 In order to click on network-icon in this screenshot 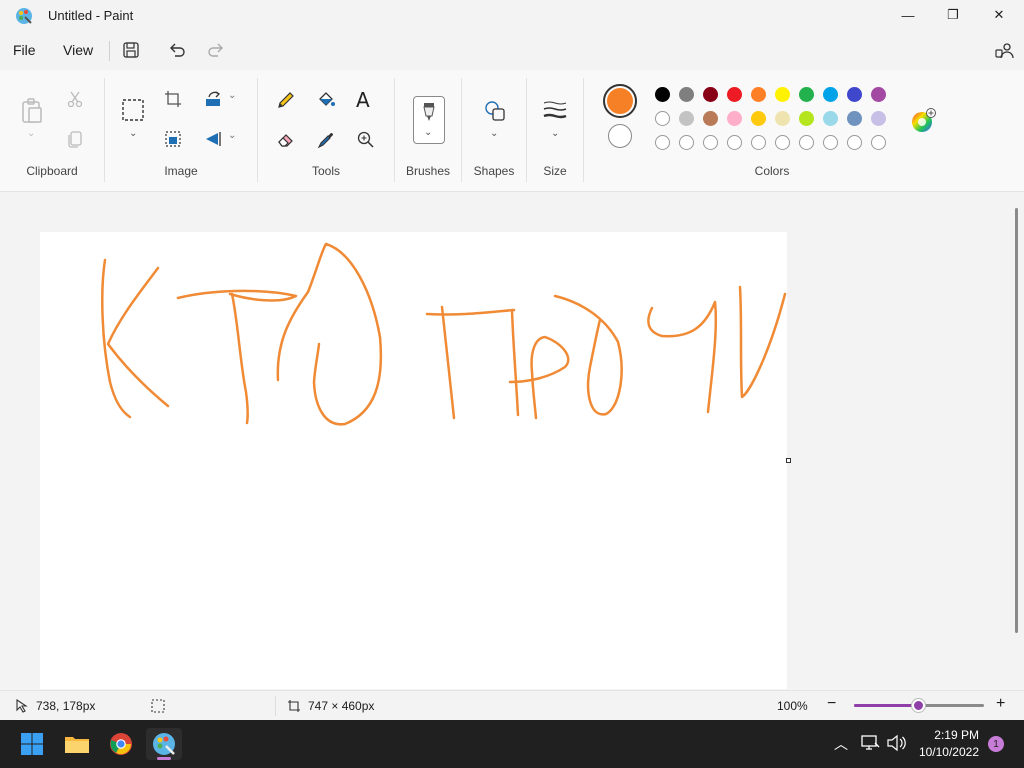, I will do `click(870, 745)`.